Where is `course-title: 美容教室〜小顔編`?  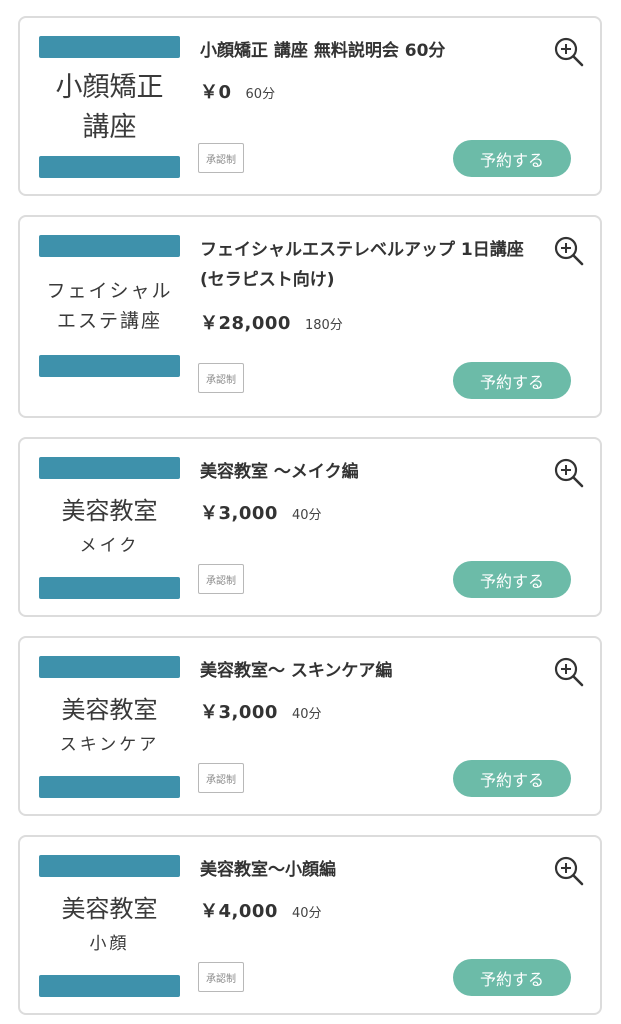
course-title: 美容教室〜小顔編 is located at coordinates (370, 870).